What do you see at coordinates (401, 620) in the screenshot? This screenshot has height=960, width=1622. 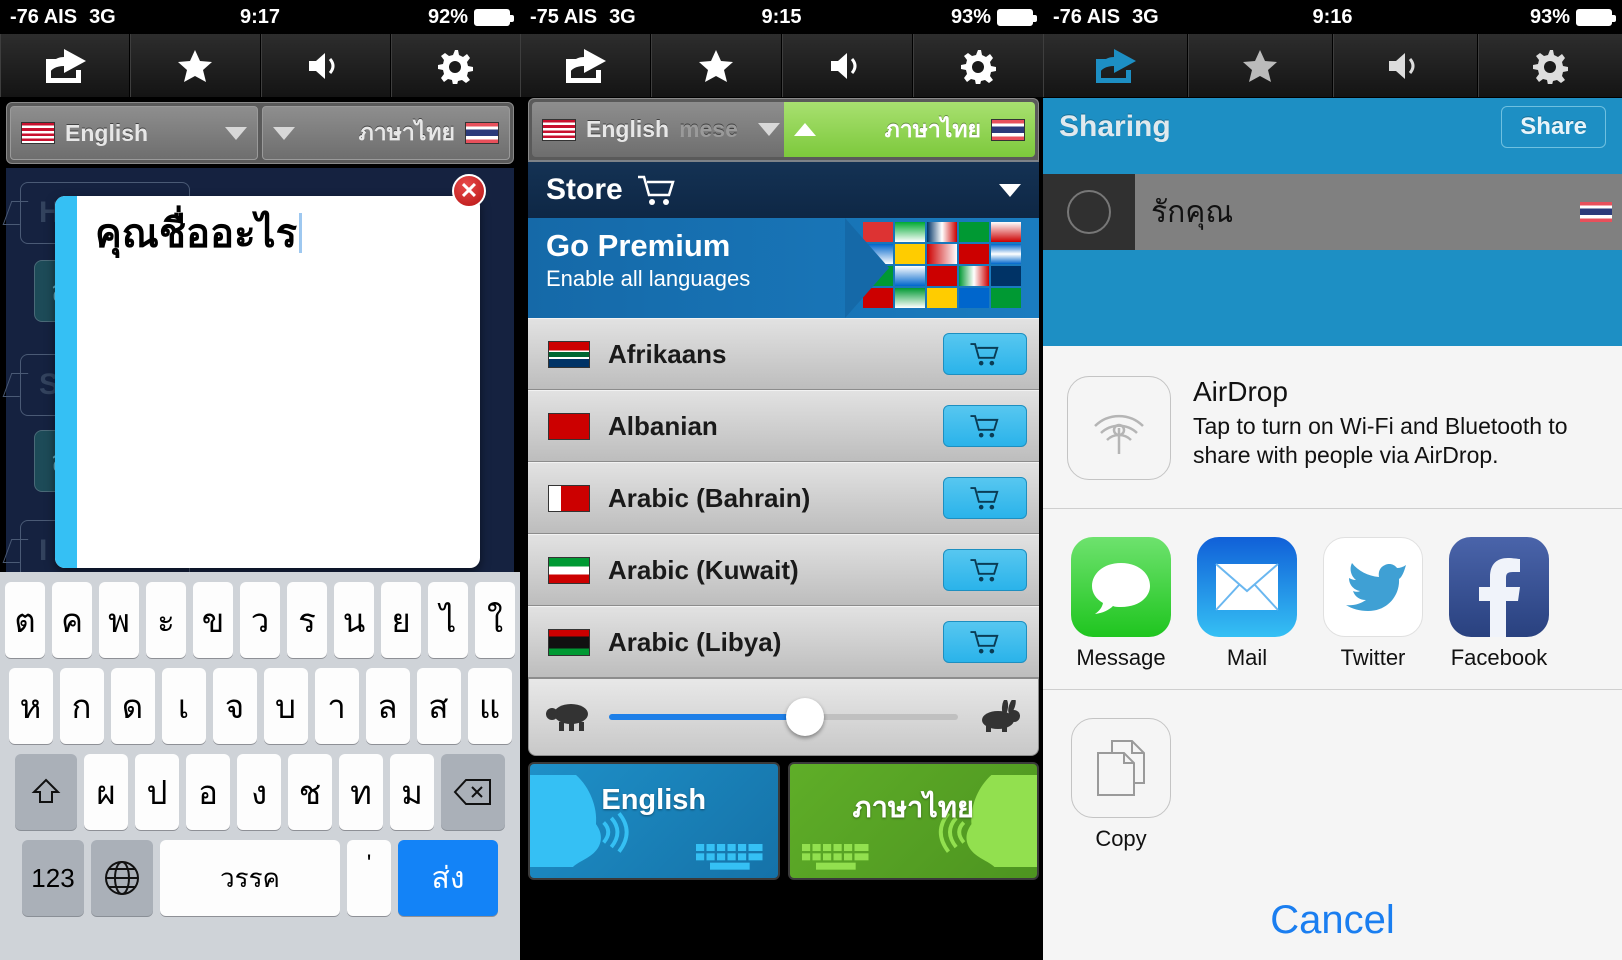 I see `key: ย` at bounding box center [401, 620].